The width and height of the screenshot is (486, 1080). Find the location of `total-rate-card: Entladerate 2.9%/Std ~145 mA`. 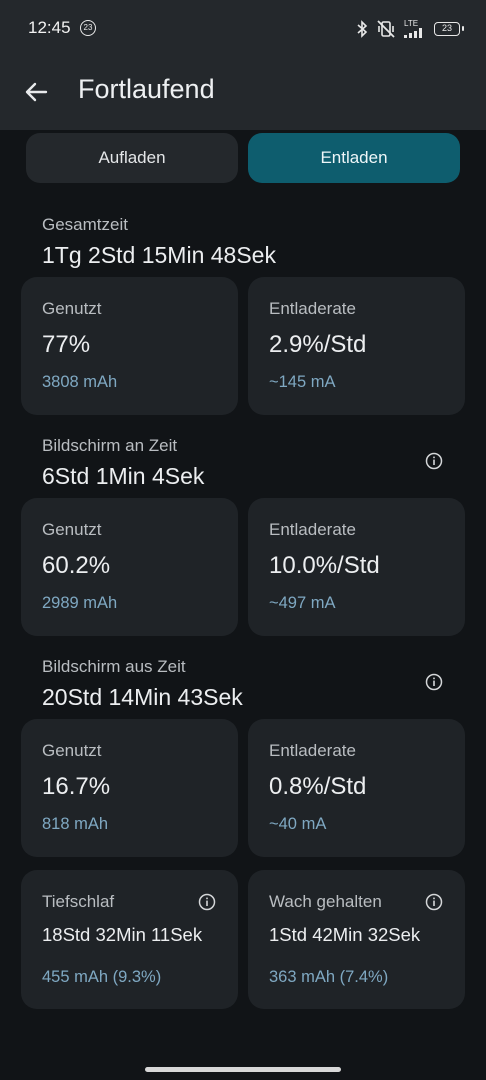

total-rate-card: Entladerate 2.9%/Std ~145 mA is located at coordinates (356, 346).